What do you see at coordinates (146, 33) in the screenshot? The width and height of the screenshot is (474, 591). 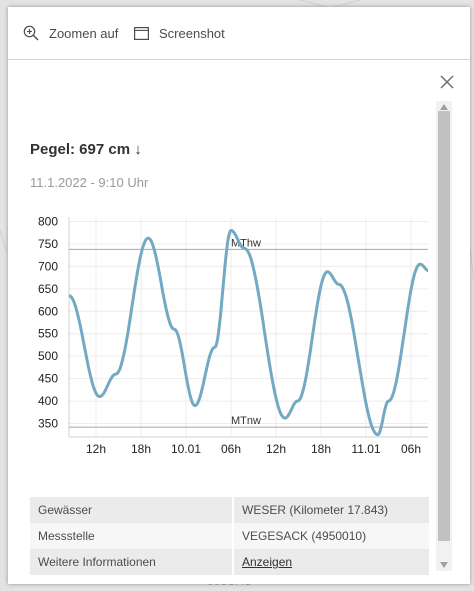 I see `screenshot-icon` at bounding box center [146, 33].